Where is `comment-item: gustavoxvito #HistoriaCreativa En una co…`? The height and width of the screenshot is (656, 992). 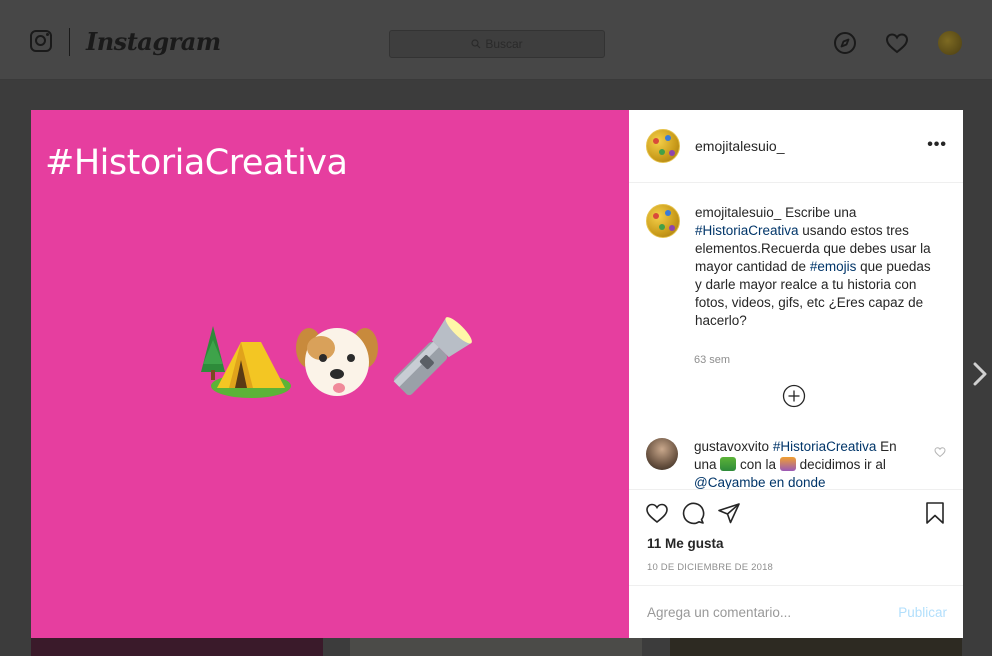 comment-item: gustavoxvito #HistoriaCreativa En una co… is located at coordinates (796, 463).